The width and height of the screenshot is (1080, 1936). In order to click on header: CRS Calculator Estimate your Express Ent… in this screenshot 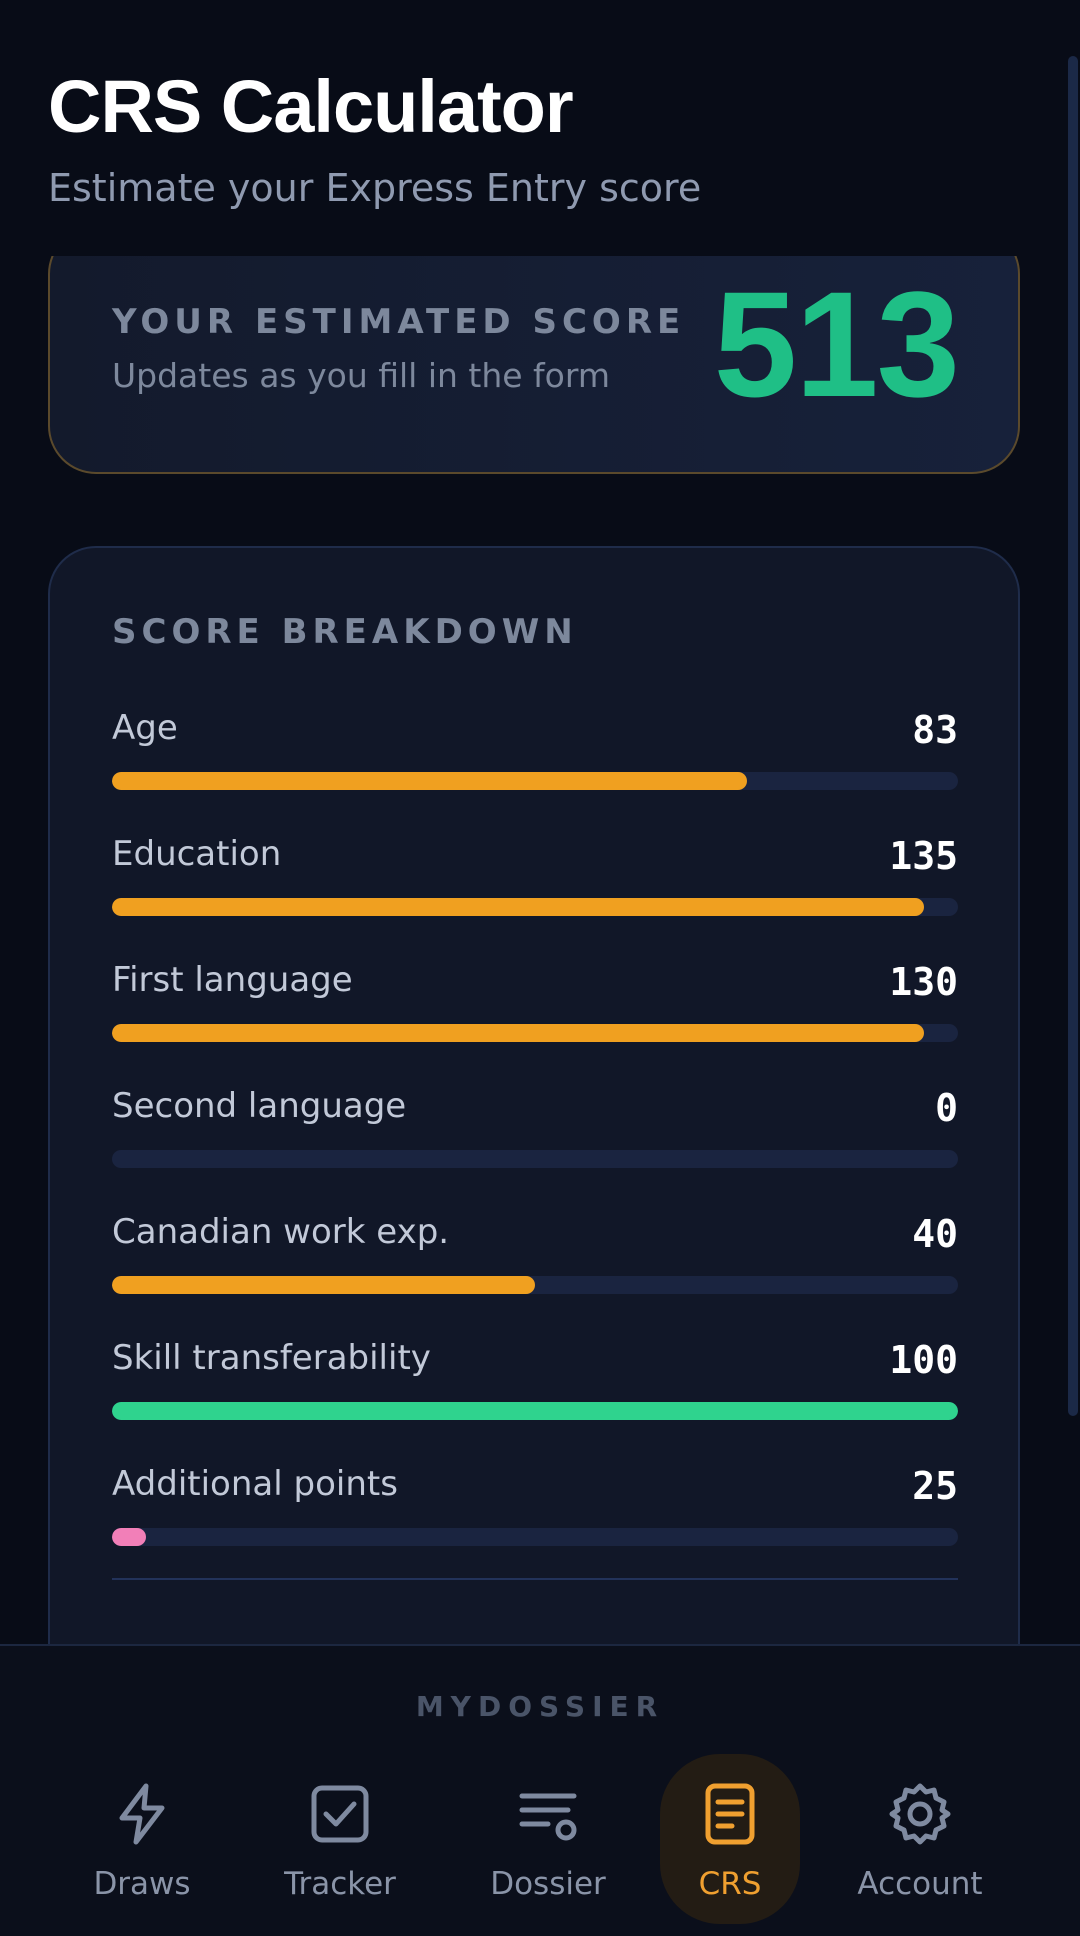, I will do `click(540, 128)`.